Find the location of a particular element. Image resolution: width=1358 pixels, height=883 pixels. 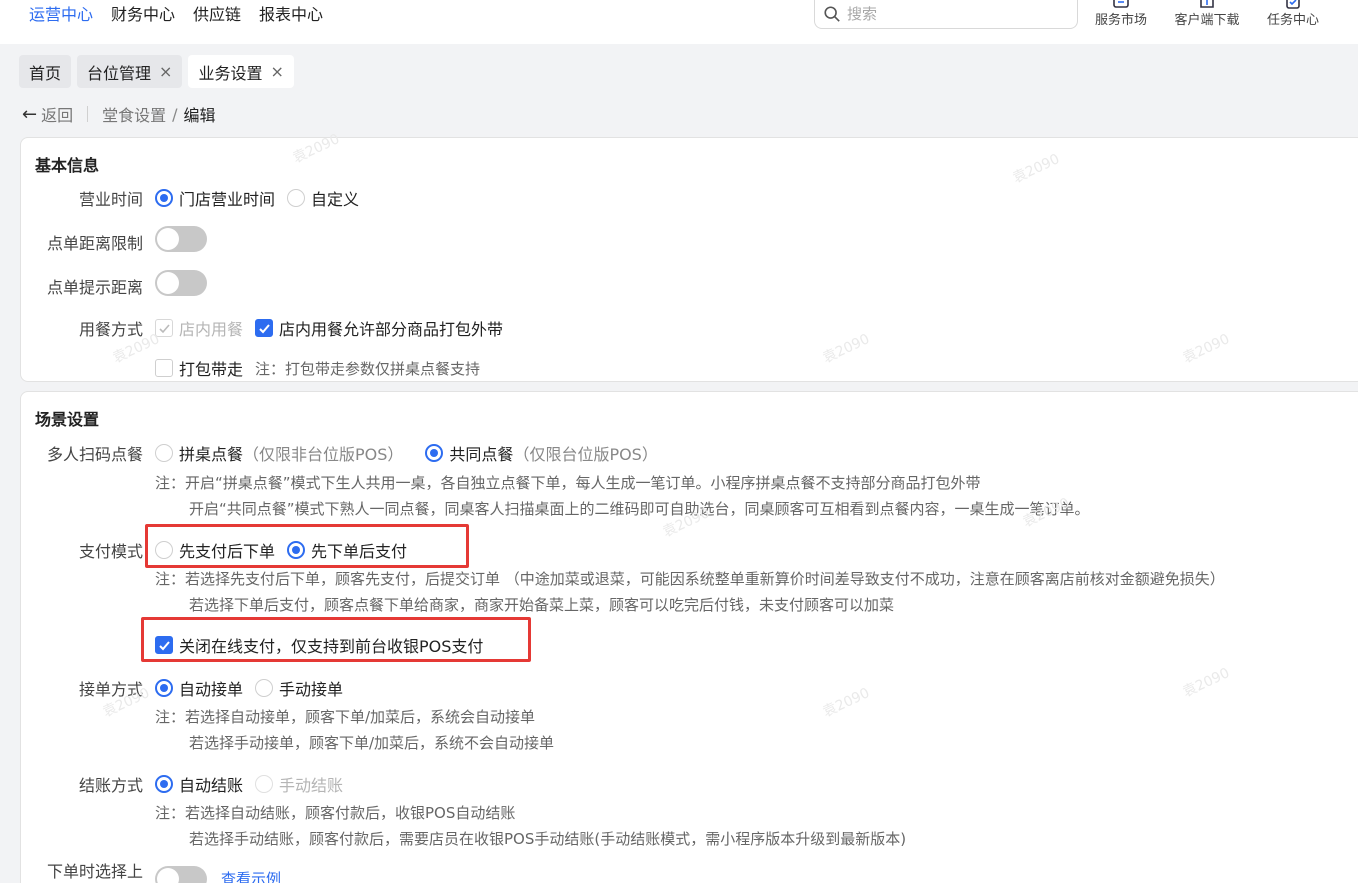

checkbox-unchecked is located at coordinates (164, 368).